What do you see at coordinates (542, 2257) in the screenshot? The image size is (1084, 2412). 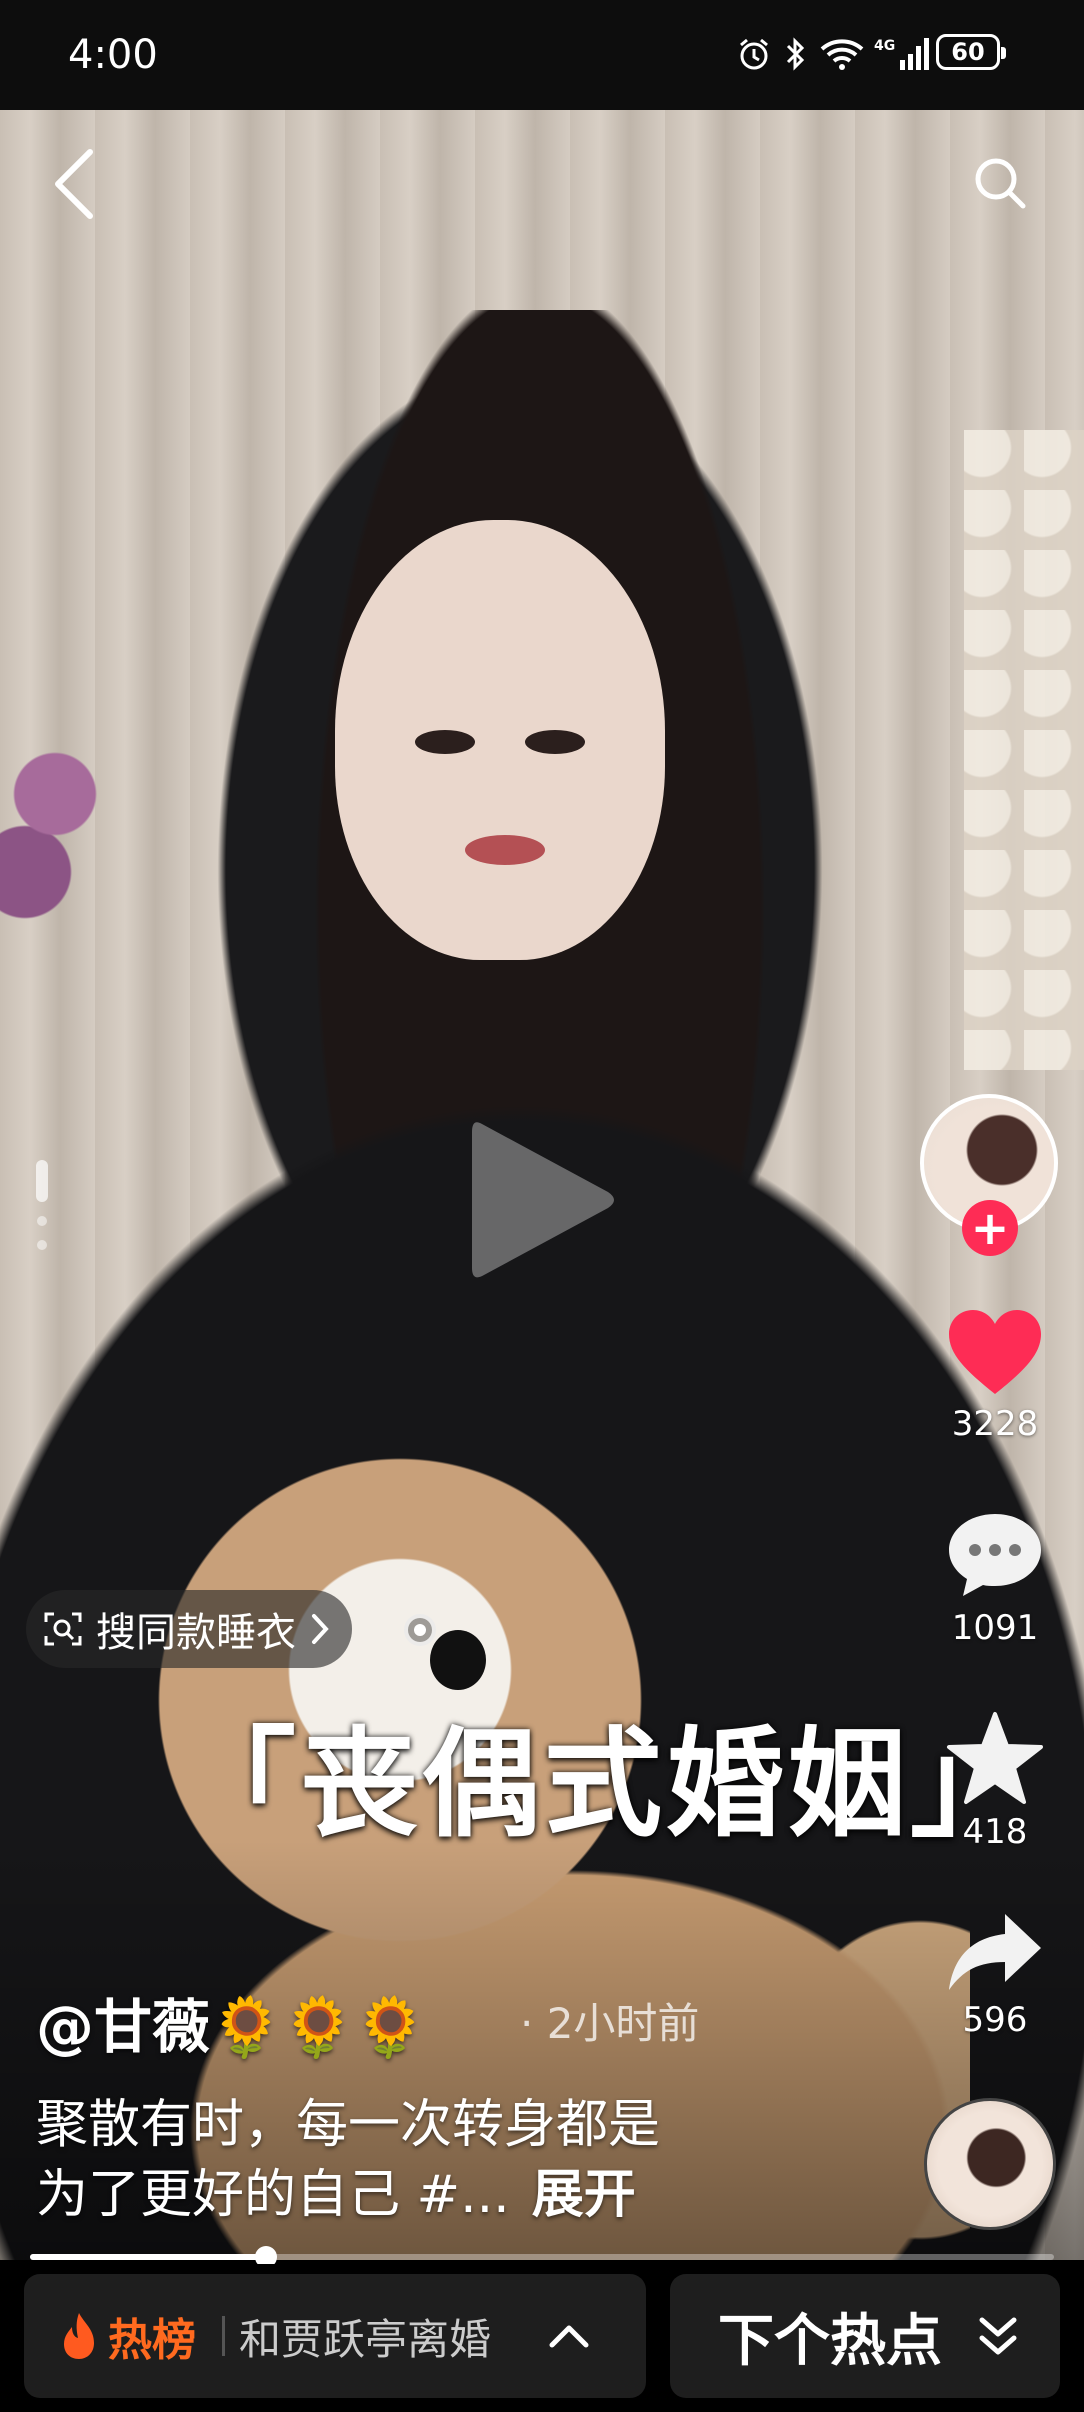 I see `progress-bar` at bounding box center [542, 2257].